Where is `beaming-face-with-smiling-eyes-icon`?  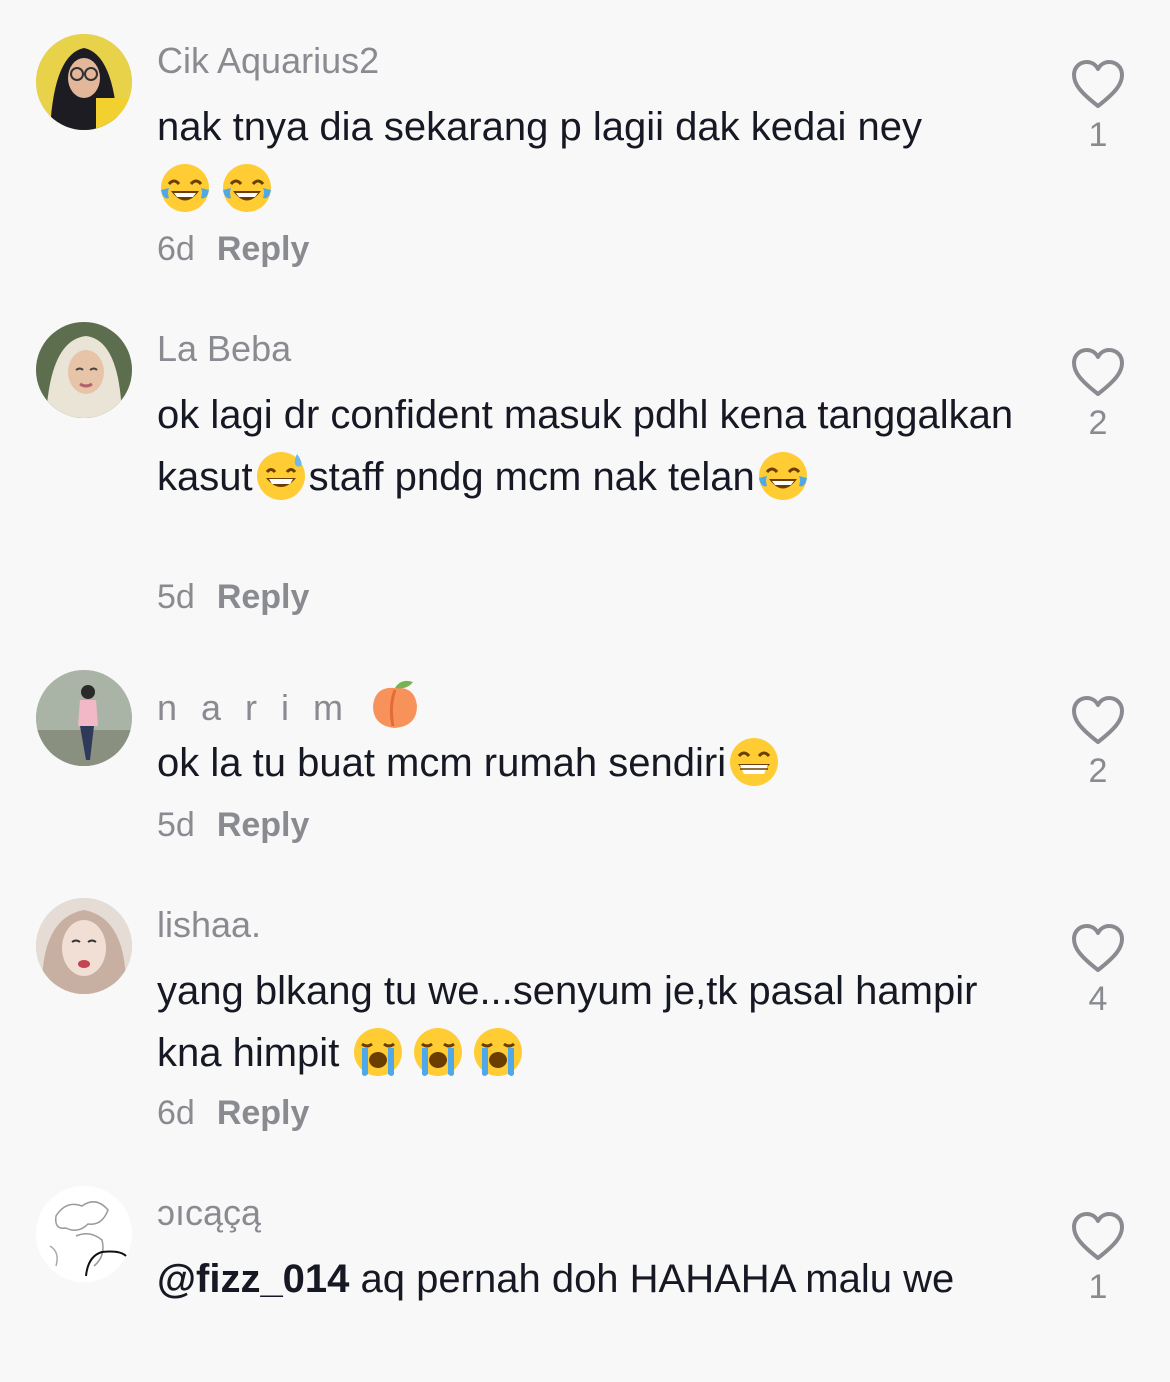 beaming-face-with-smiling-eyes-icon is located at coordinates (754, 762).